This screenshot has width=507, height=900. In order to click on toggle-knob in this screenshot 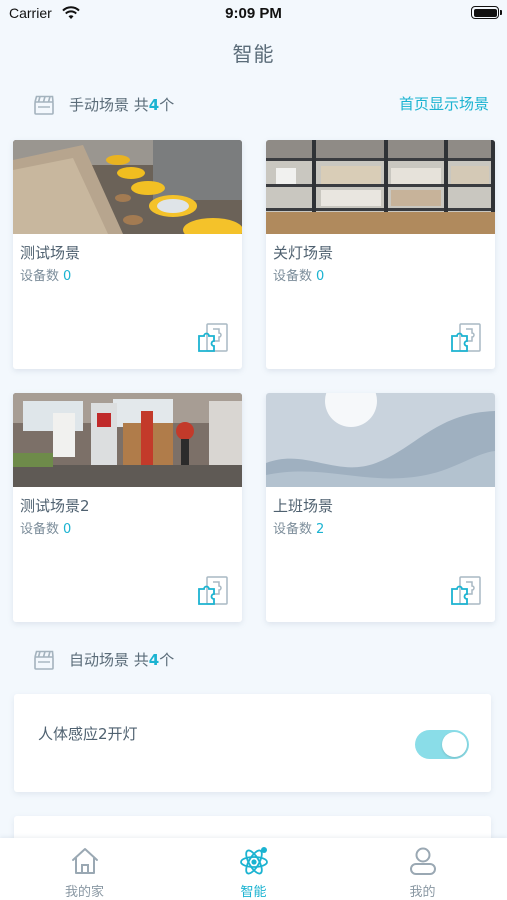, I will do `click(454, 744)`.